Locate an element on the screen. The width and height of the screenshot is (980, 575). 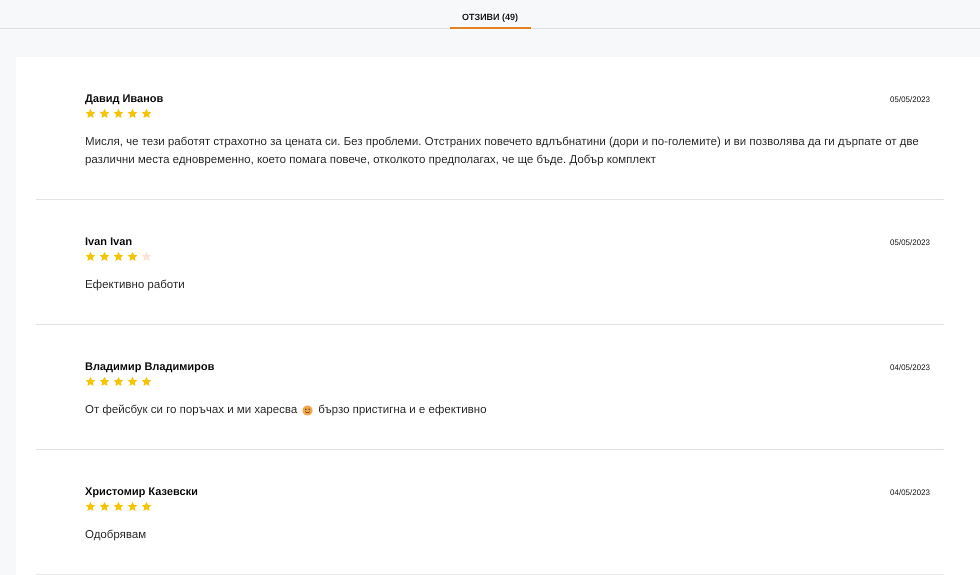
reviews-tab: ОТЗИВИ (49) is located at coordinates (490, 14).